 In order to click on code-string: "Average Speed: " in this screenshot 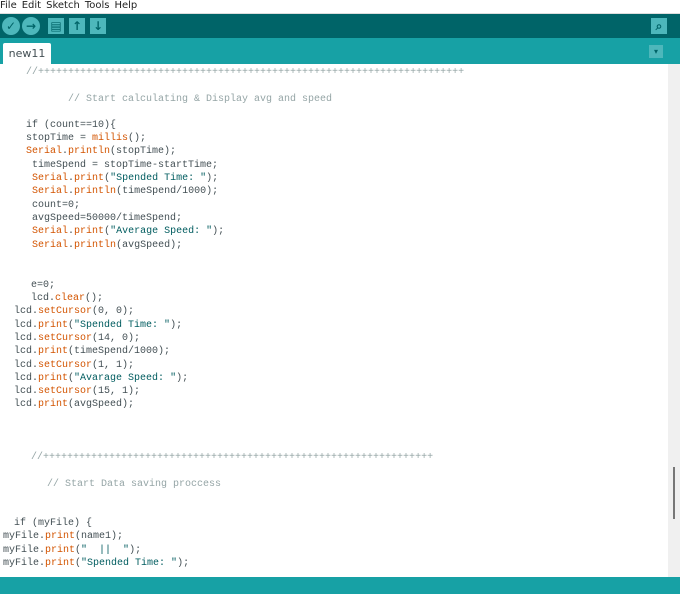, I will do `click(161, 231)`.